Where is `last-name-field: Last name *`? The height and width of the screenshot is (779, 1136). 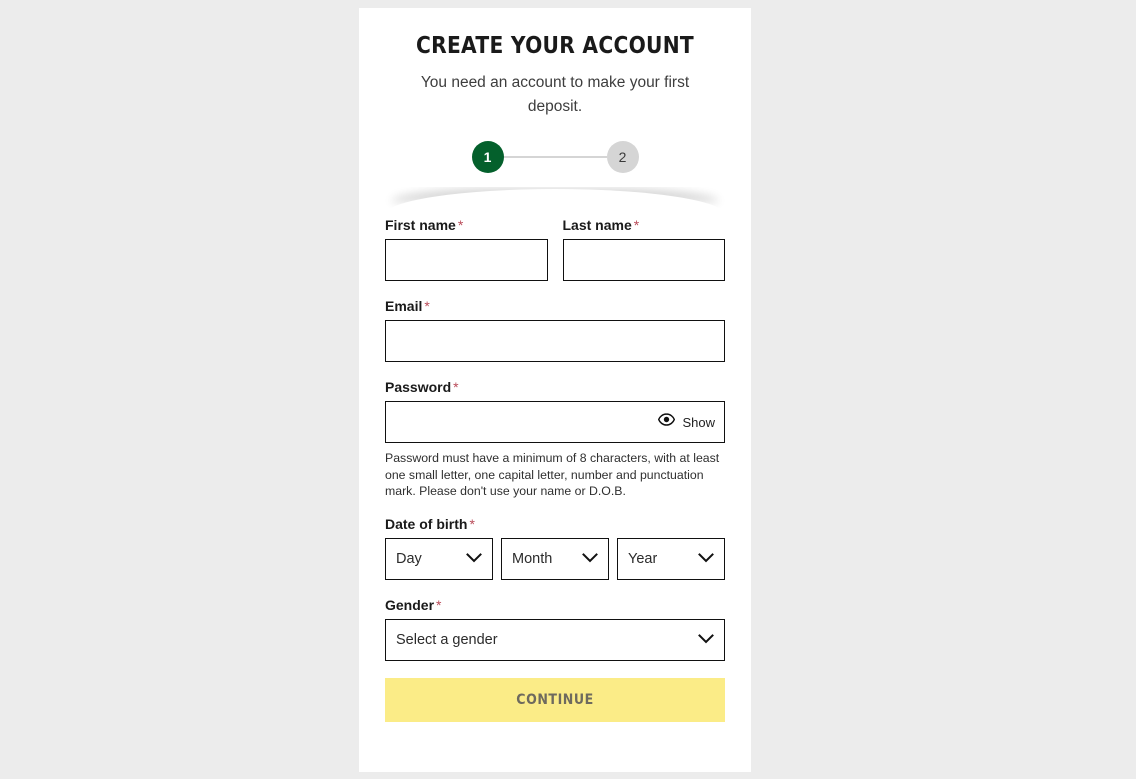 last-name-field: Last name * is located at coordinates (644, 249).